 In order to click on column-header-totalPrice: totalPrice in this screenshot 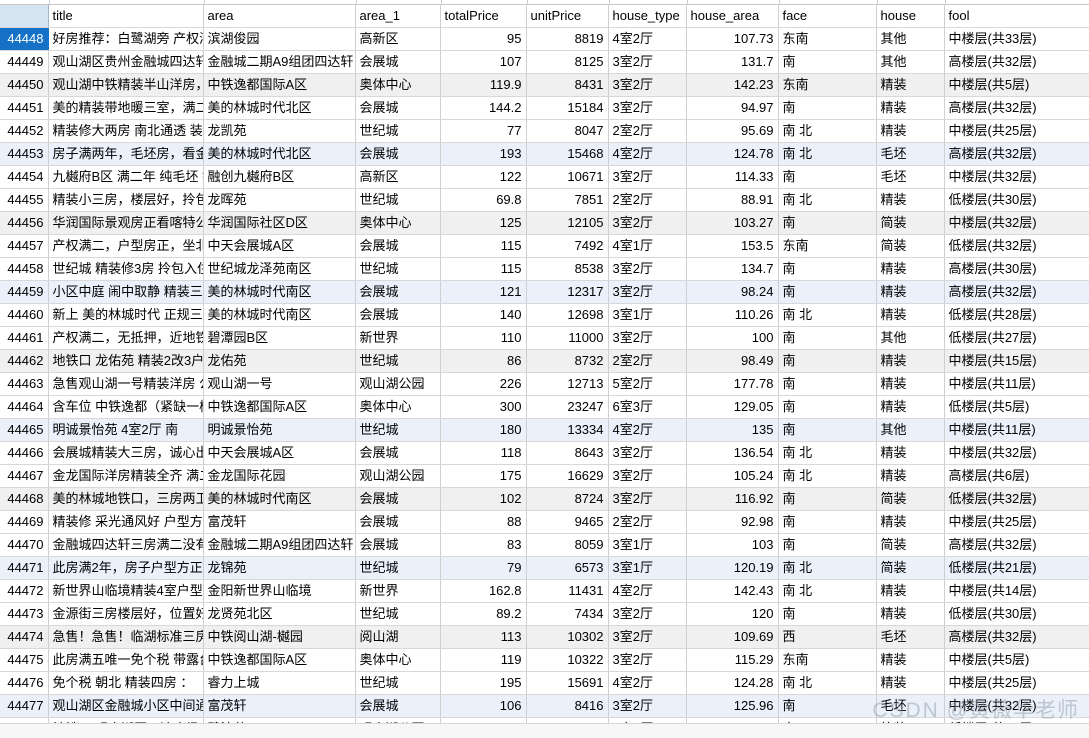, I will do `click(483, 16)`.